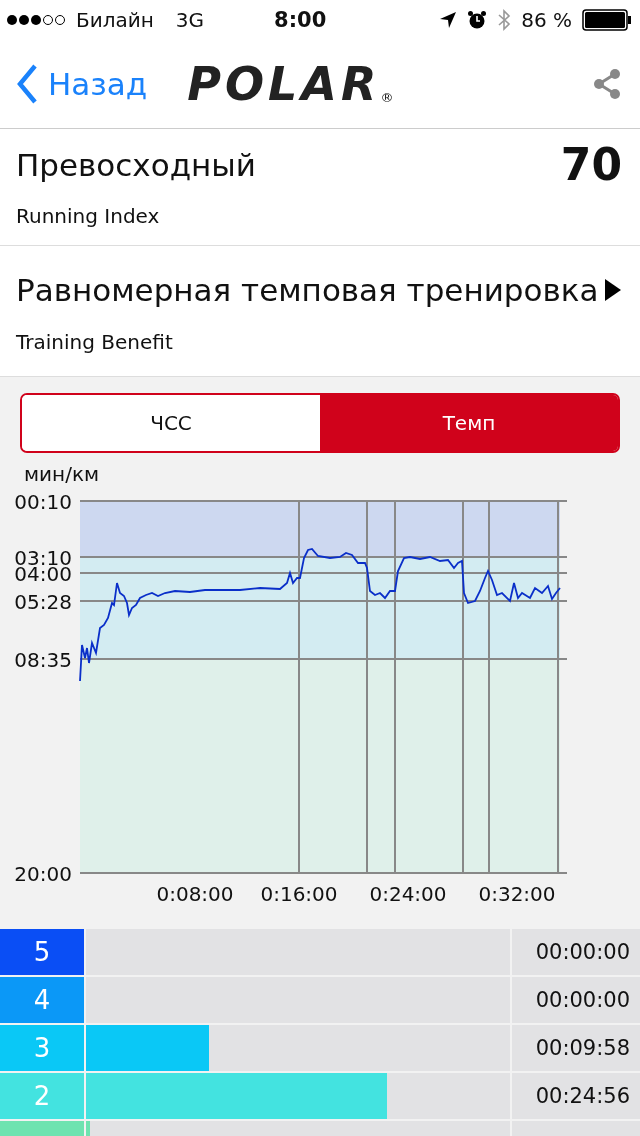 This screenshot has height=1136, width=640. I want to click on running-index-label: Running Index, so click(88, 216).